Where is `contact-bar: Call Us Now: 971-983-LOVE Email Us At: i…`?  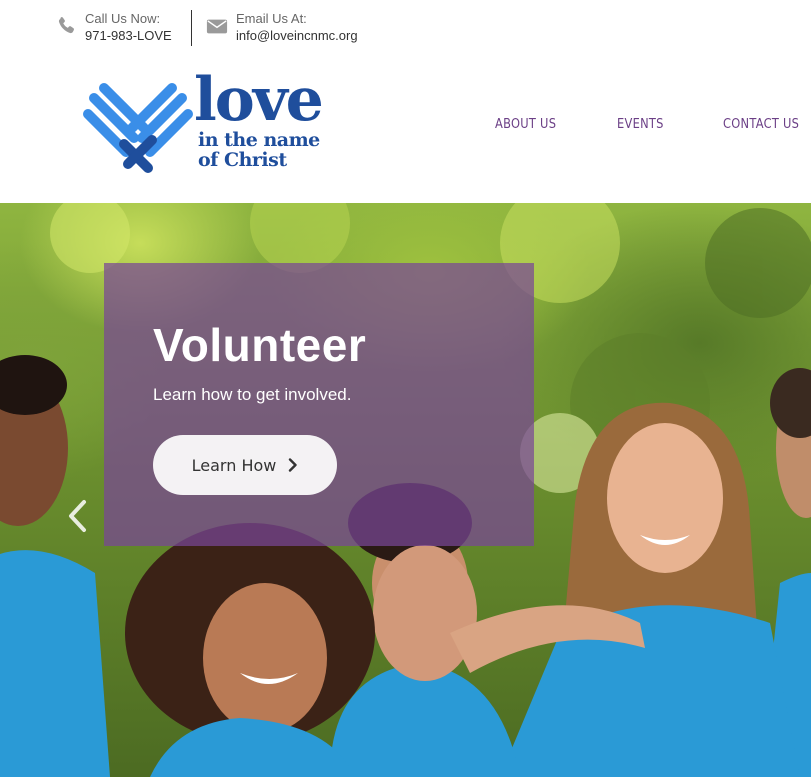 contact-bar: Call Us Now: 971-983-LOVE Email Us At: i… is located at coordinates (405, 30).